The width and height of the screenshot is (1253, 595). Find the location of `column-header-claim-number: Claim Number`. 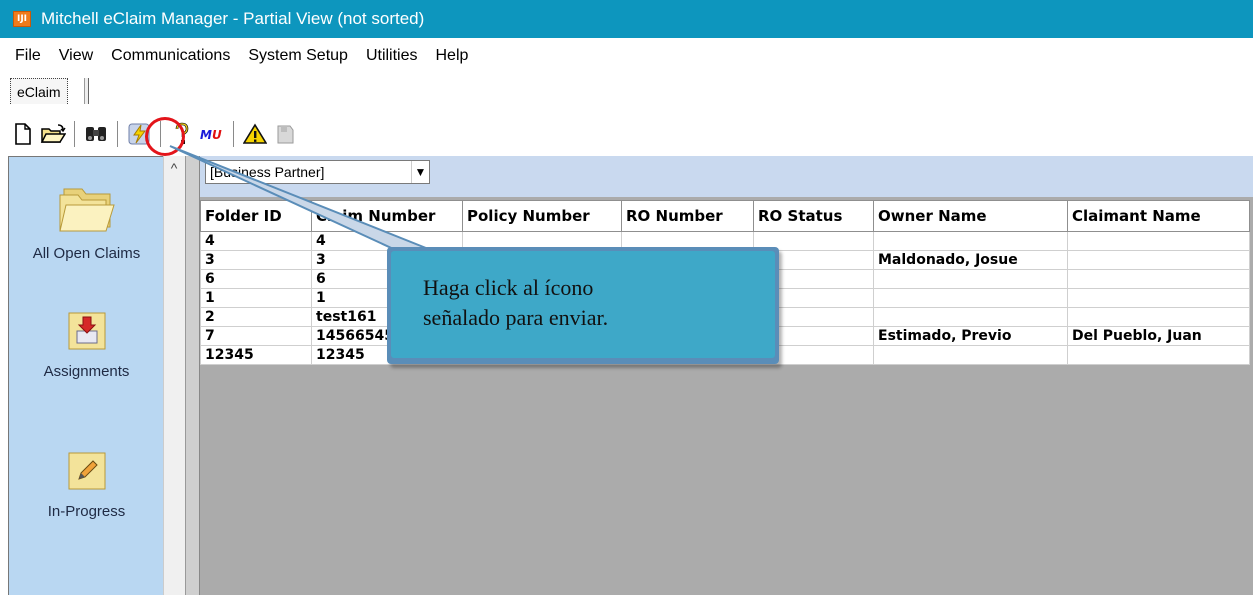

column-header-claim-number: Claim Number is located at coordinates (387, 216).